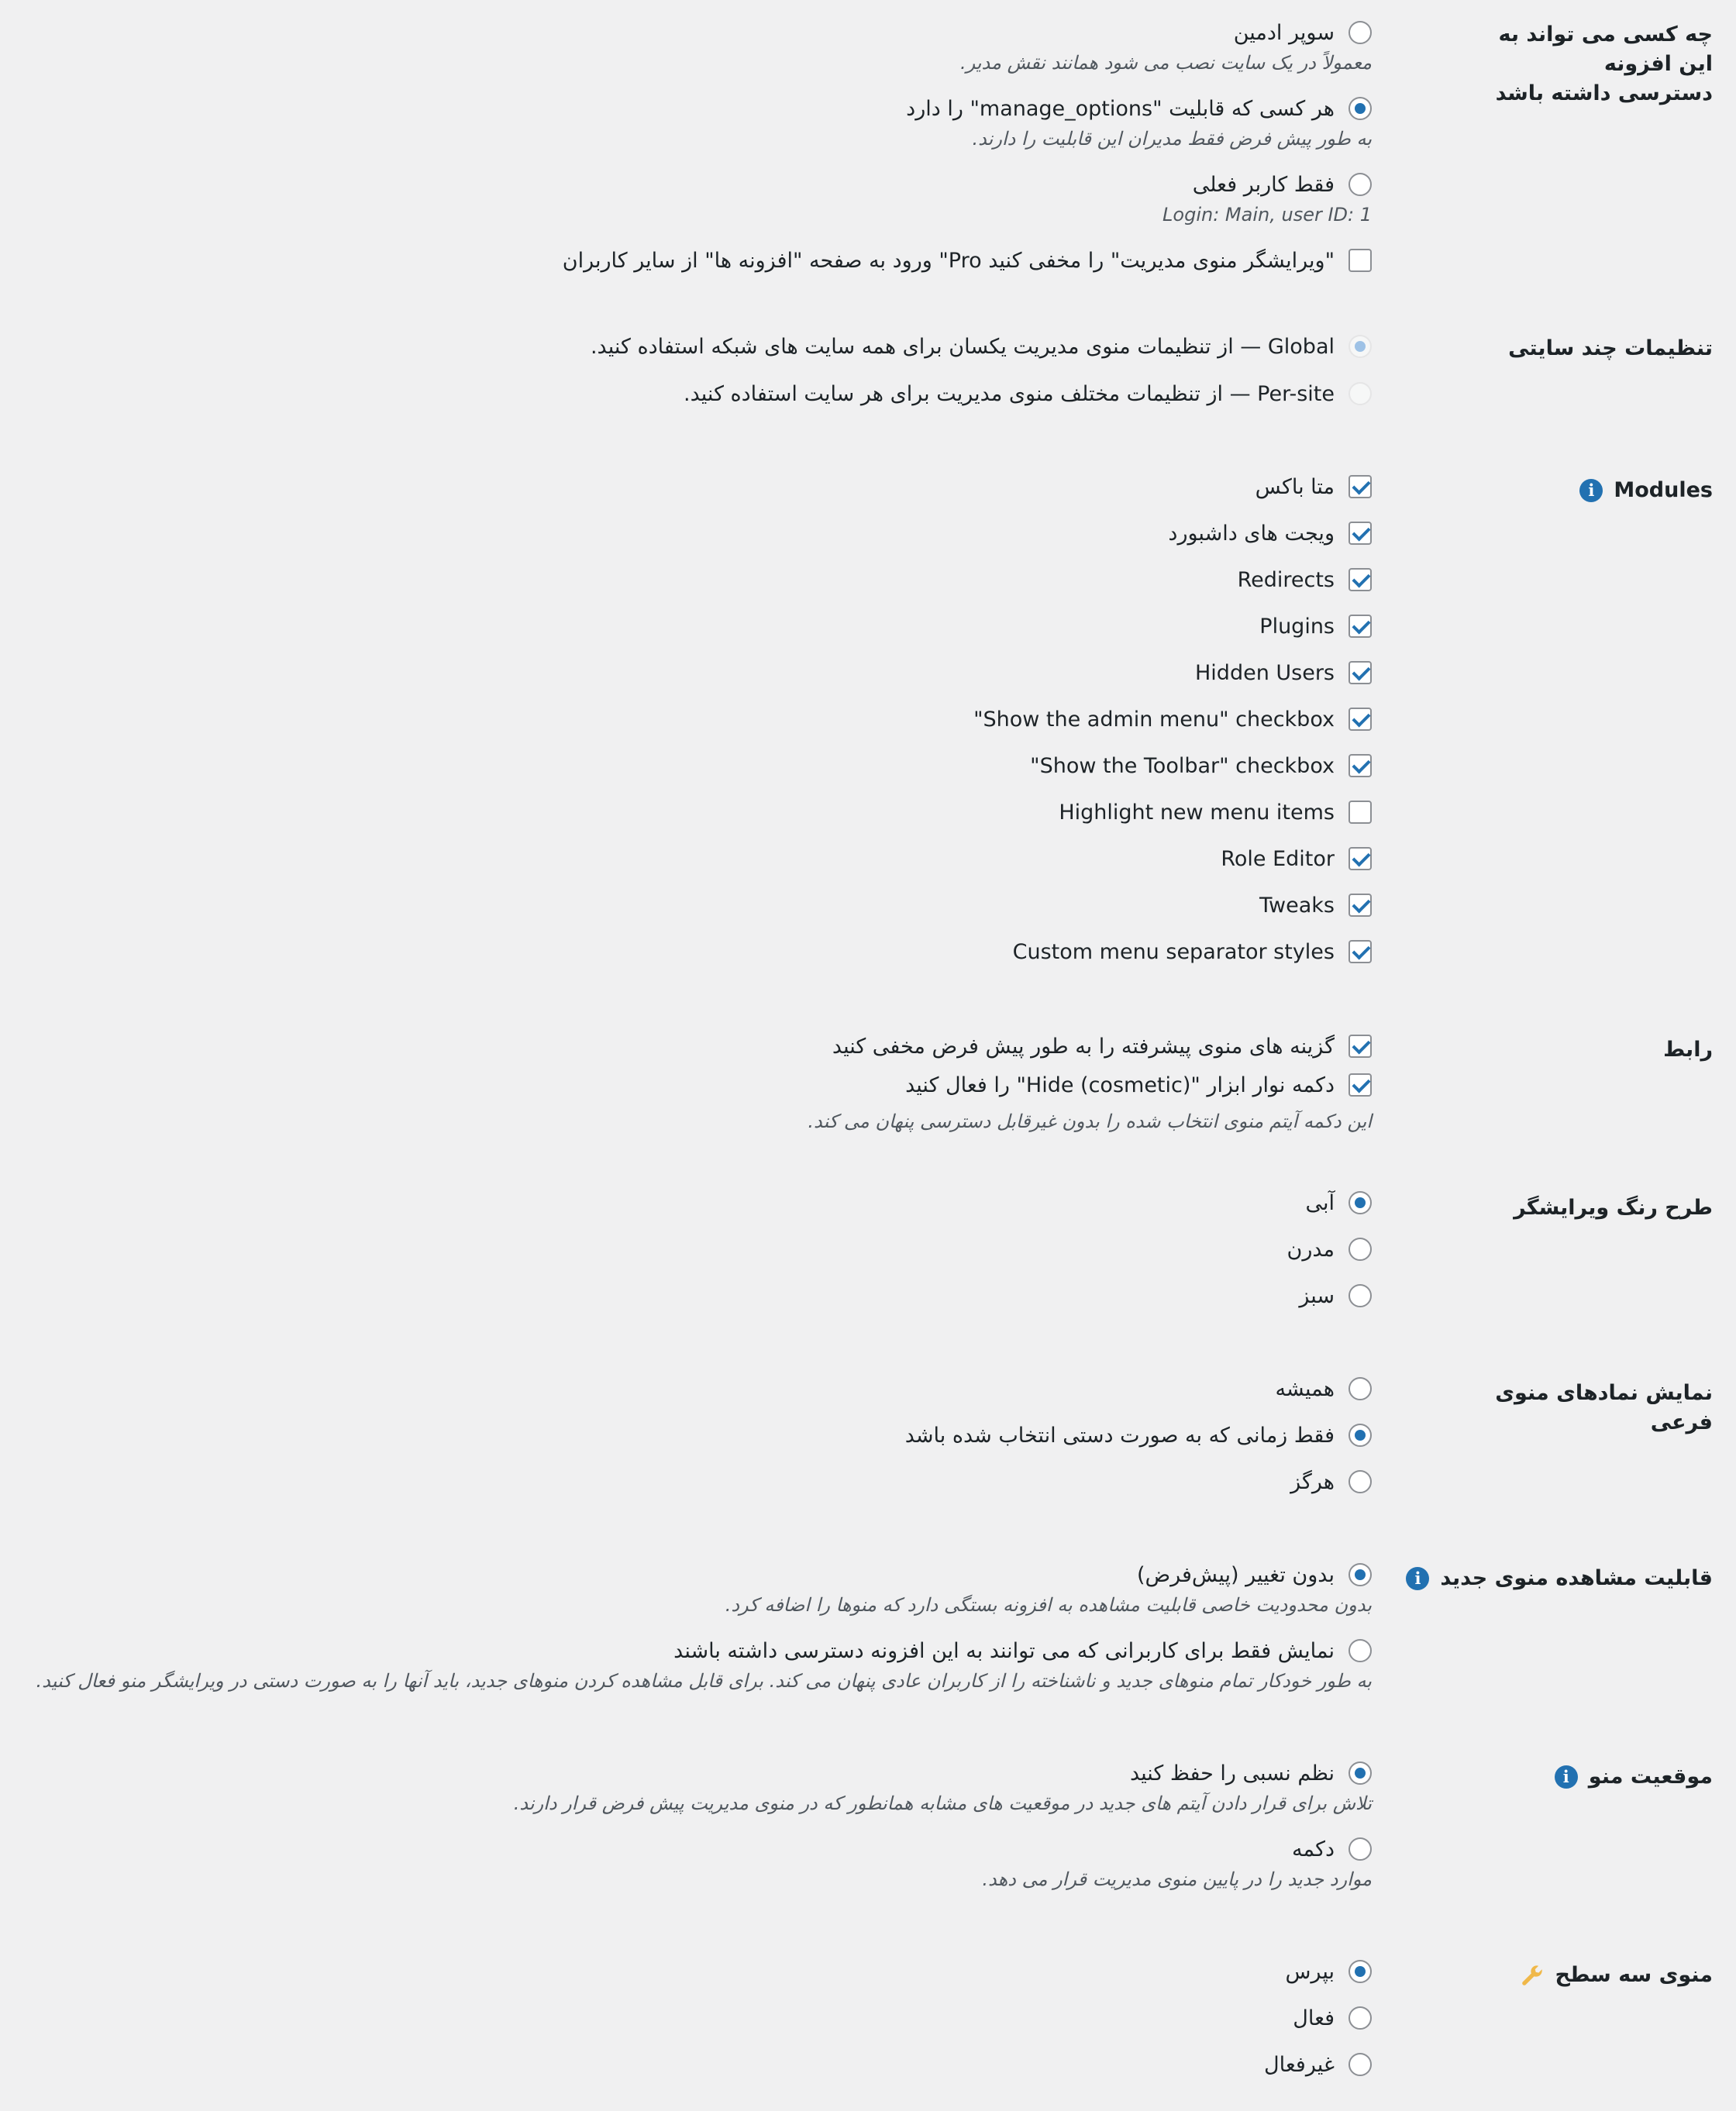 The width and height of the screenshot is (1736, 2111). What do you see at coordinates (1558, 1578) in the screenshot?
I see `new-menu-visibility-heading: قابلیت مشاهده منوی جدید i` at bounding box center [1558, 1578].